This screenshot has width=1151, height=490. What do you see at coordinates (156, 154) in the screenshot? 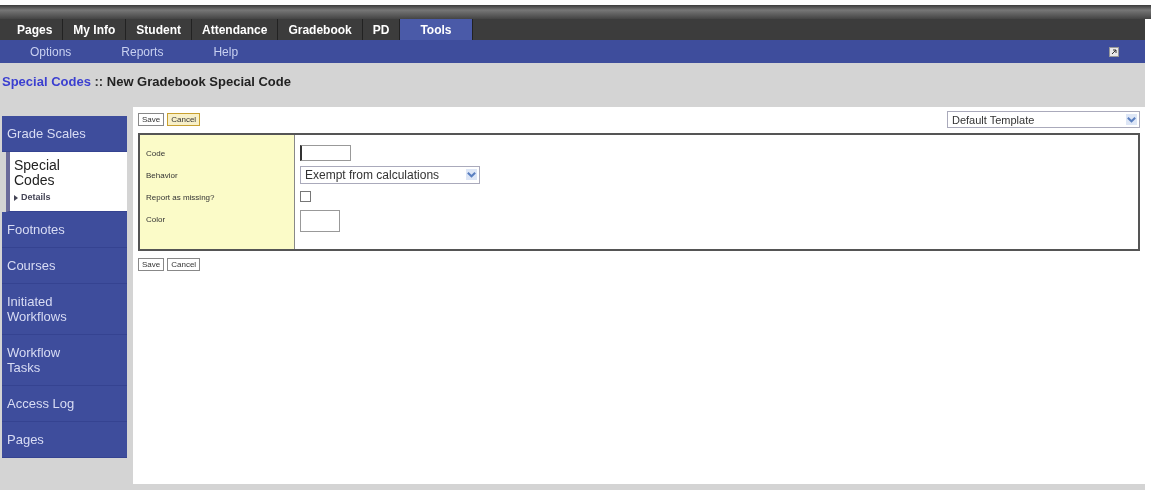
I see `field-label: Code` at bounding box center [156, 154].